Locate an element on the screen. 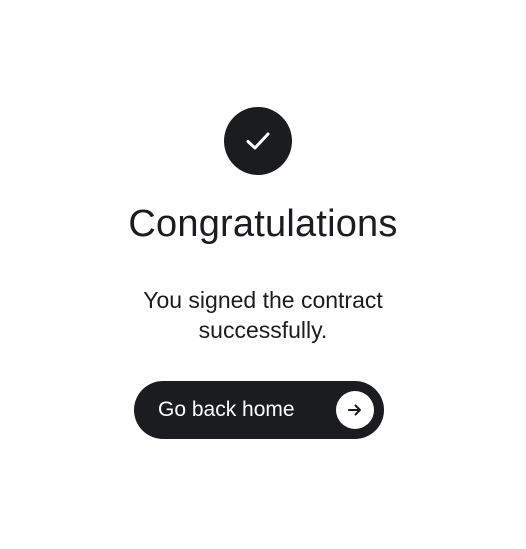 Image resolution: width=526 pixels, height=549 pixels. page-title: Congratulations is located at coordinates (263, 224).